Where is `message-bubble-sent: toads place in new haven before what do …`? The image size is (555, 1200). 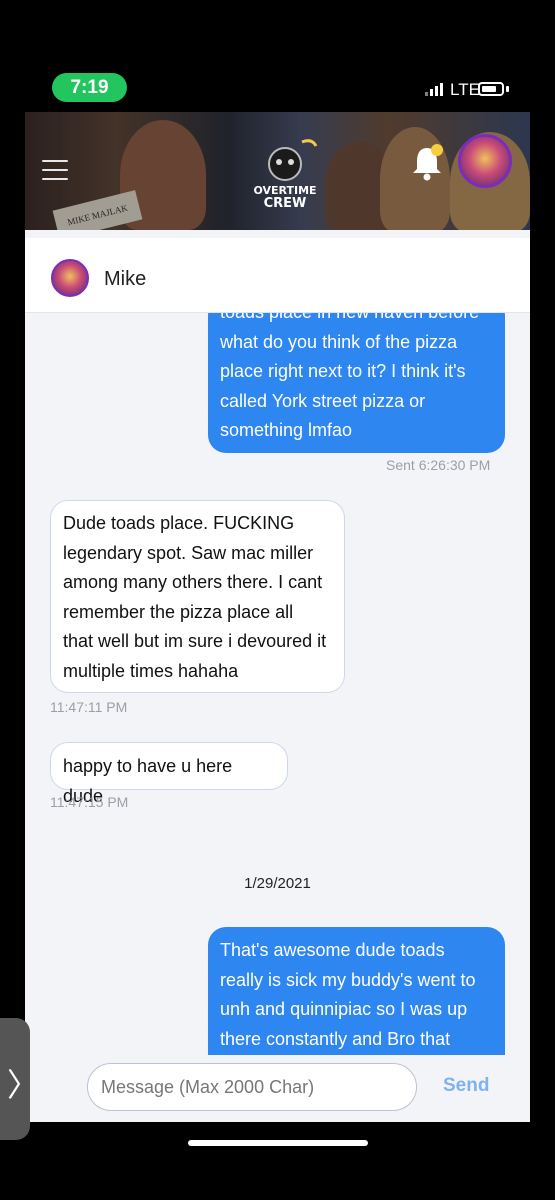 message-bubble-sent: toads place in new haven before what do … is located at coordinates (356, 383).